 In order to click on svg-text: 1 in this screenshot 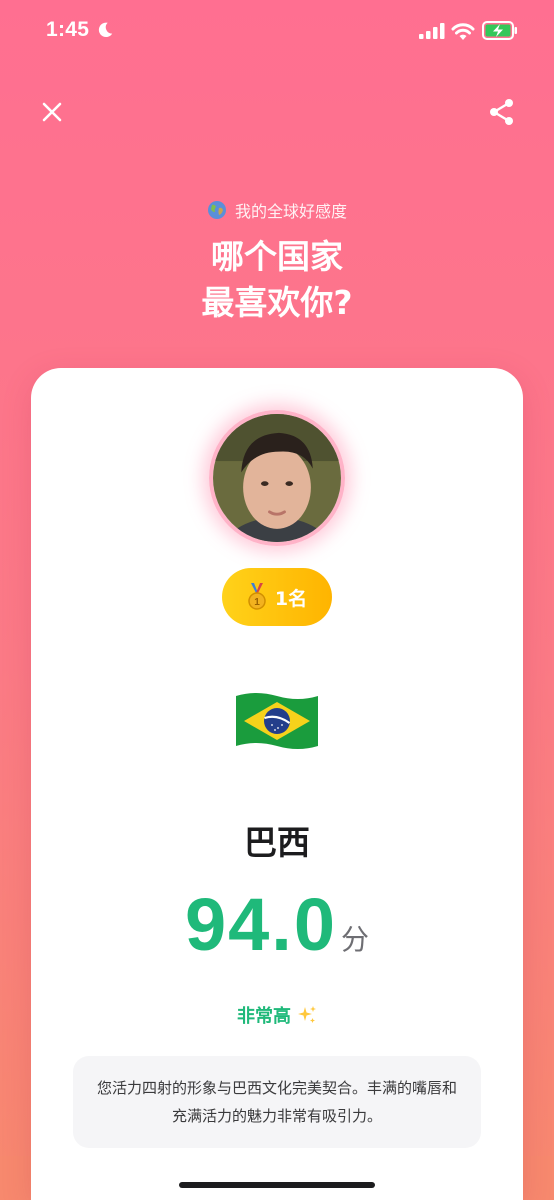, I will do `click(257, 602)`.